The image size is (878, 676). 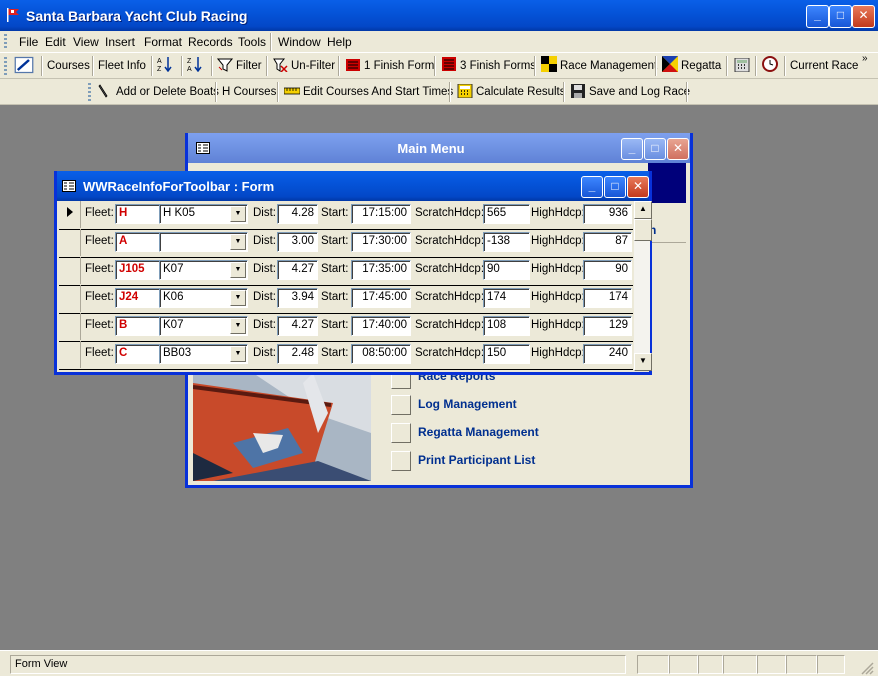 I want to click on menu-insert: Insert, so click(x=120, y=42).